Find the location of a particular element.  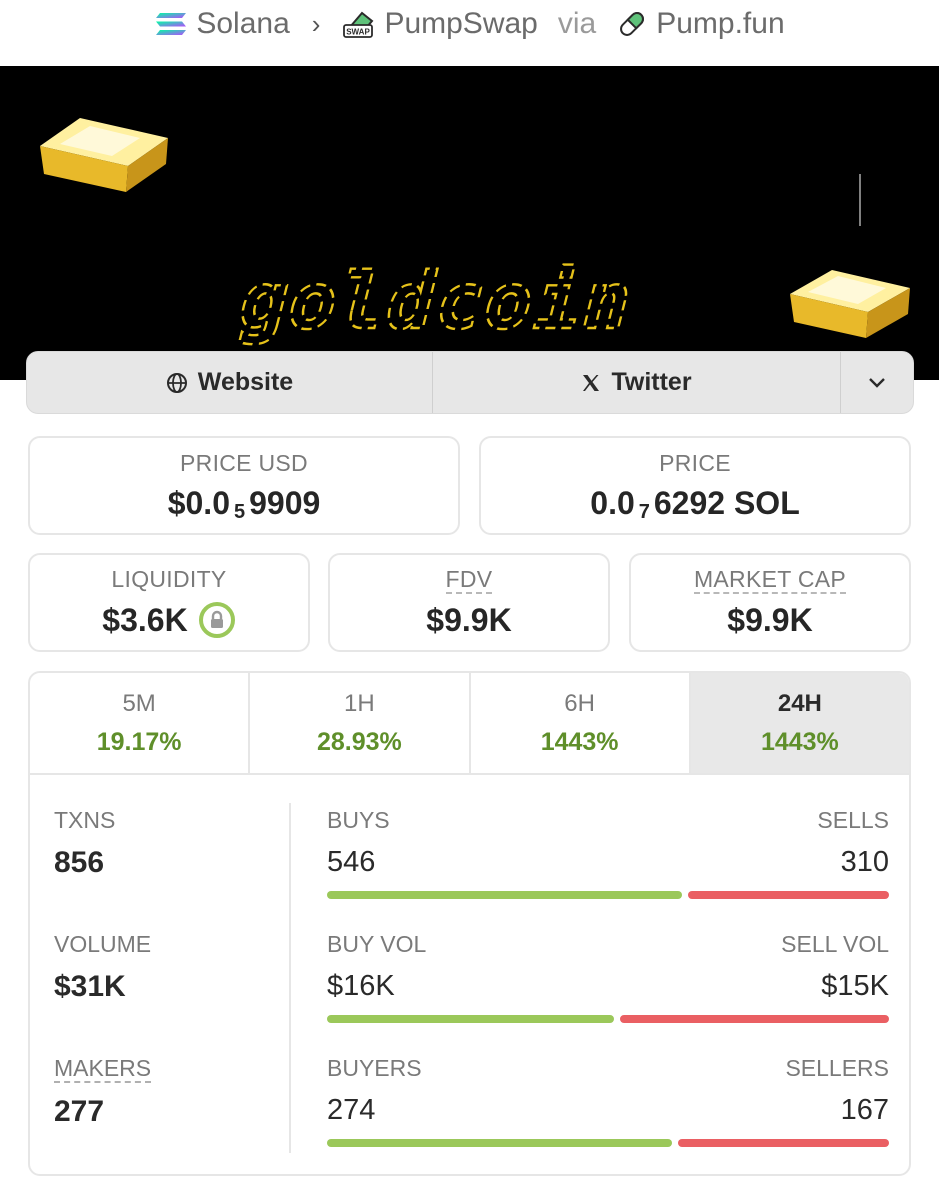

more-links-button is located at coordinates (877, 382).